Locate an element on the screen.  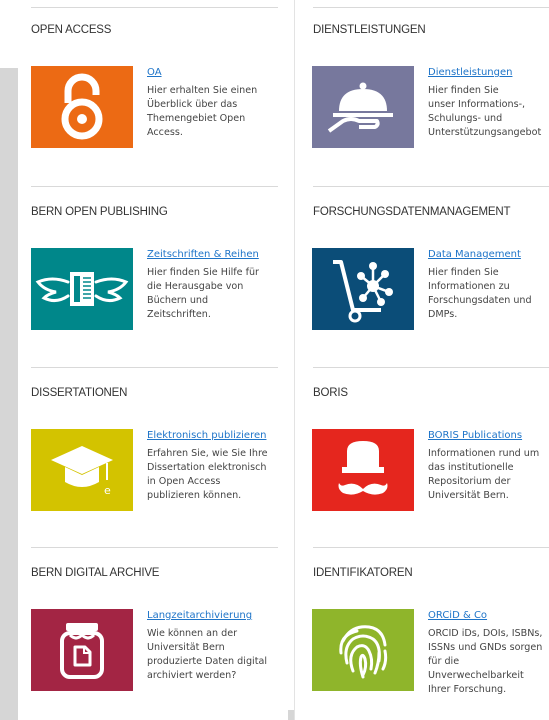
mustache-hat-icon is located at coordinates (363, 470).